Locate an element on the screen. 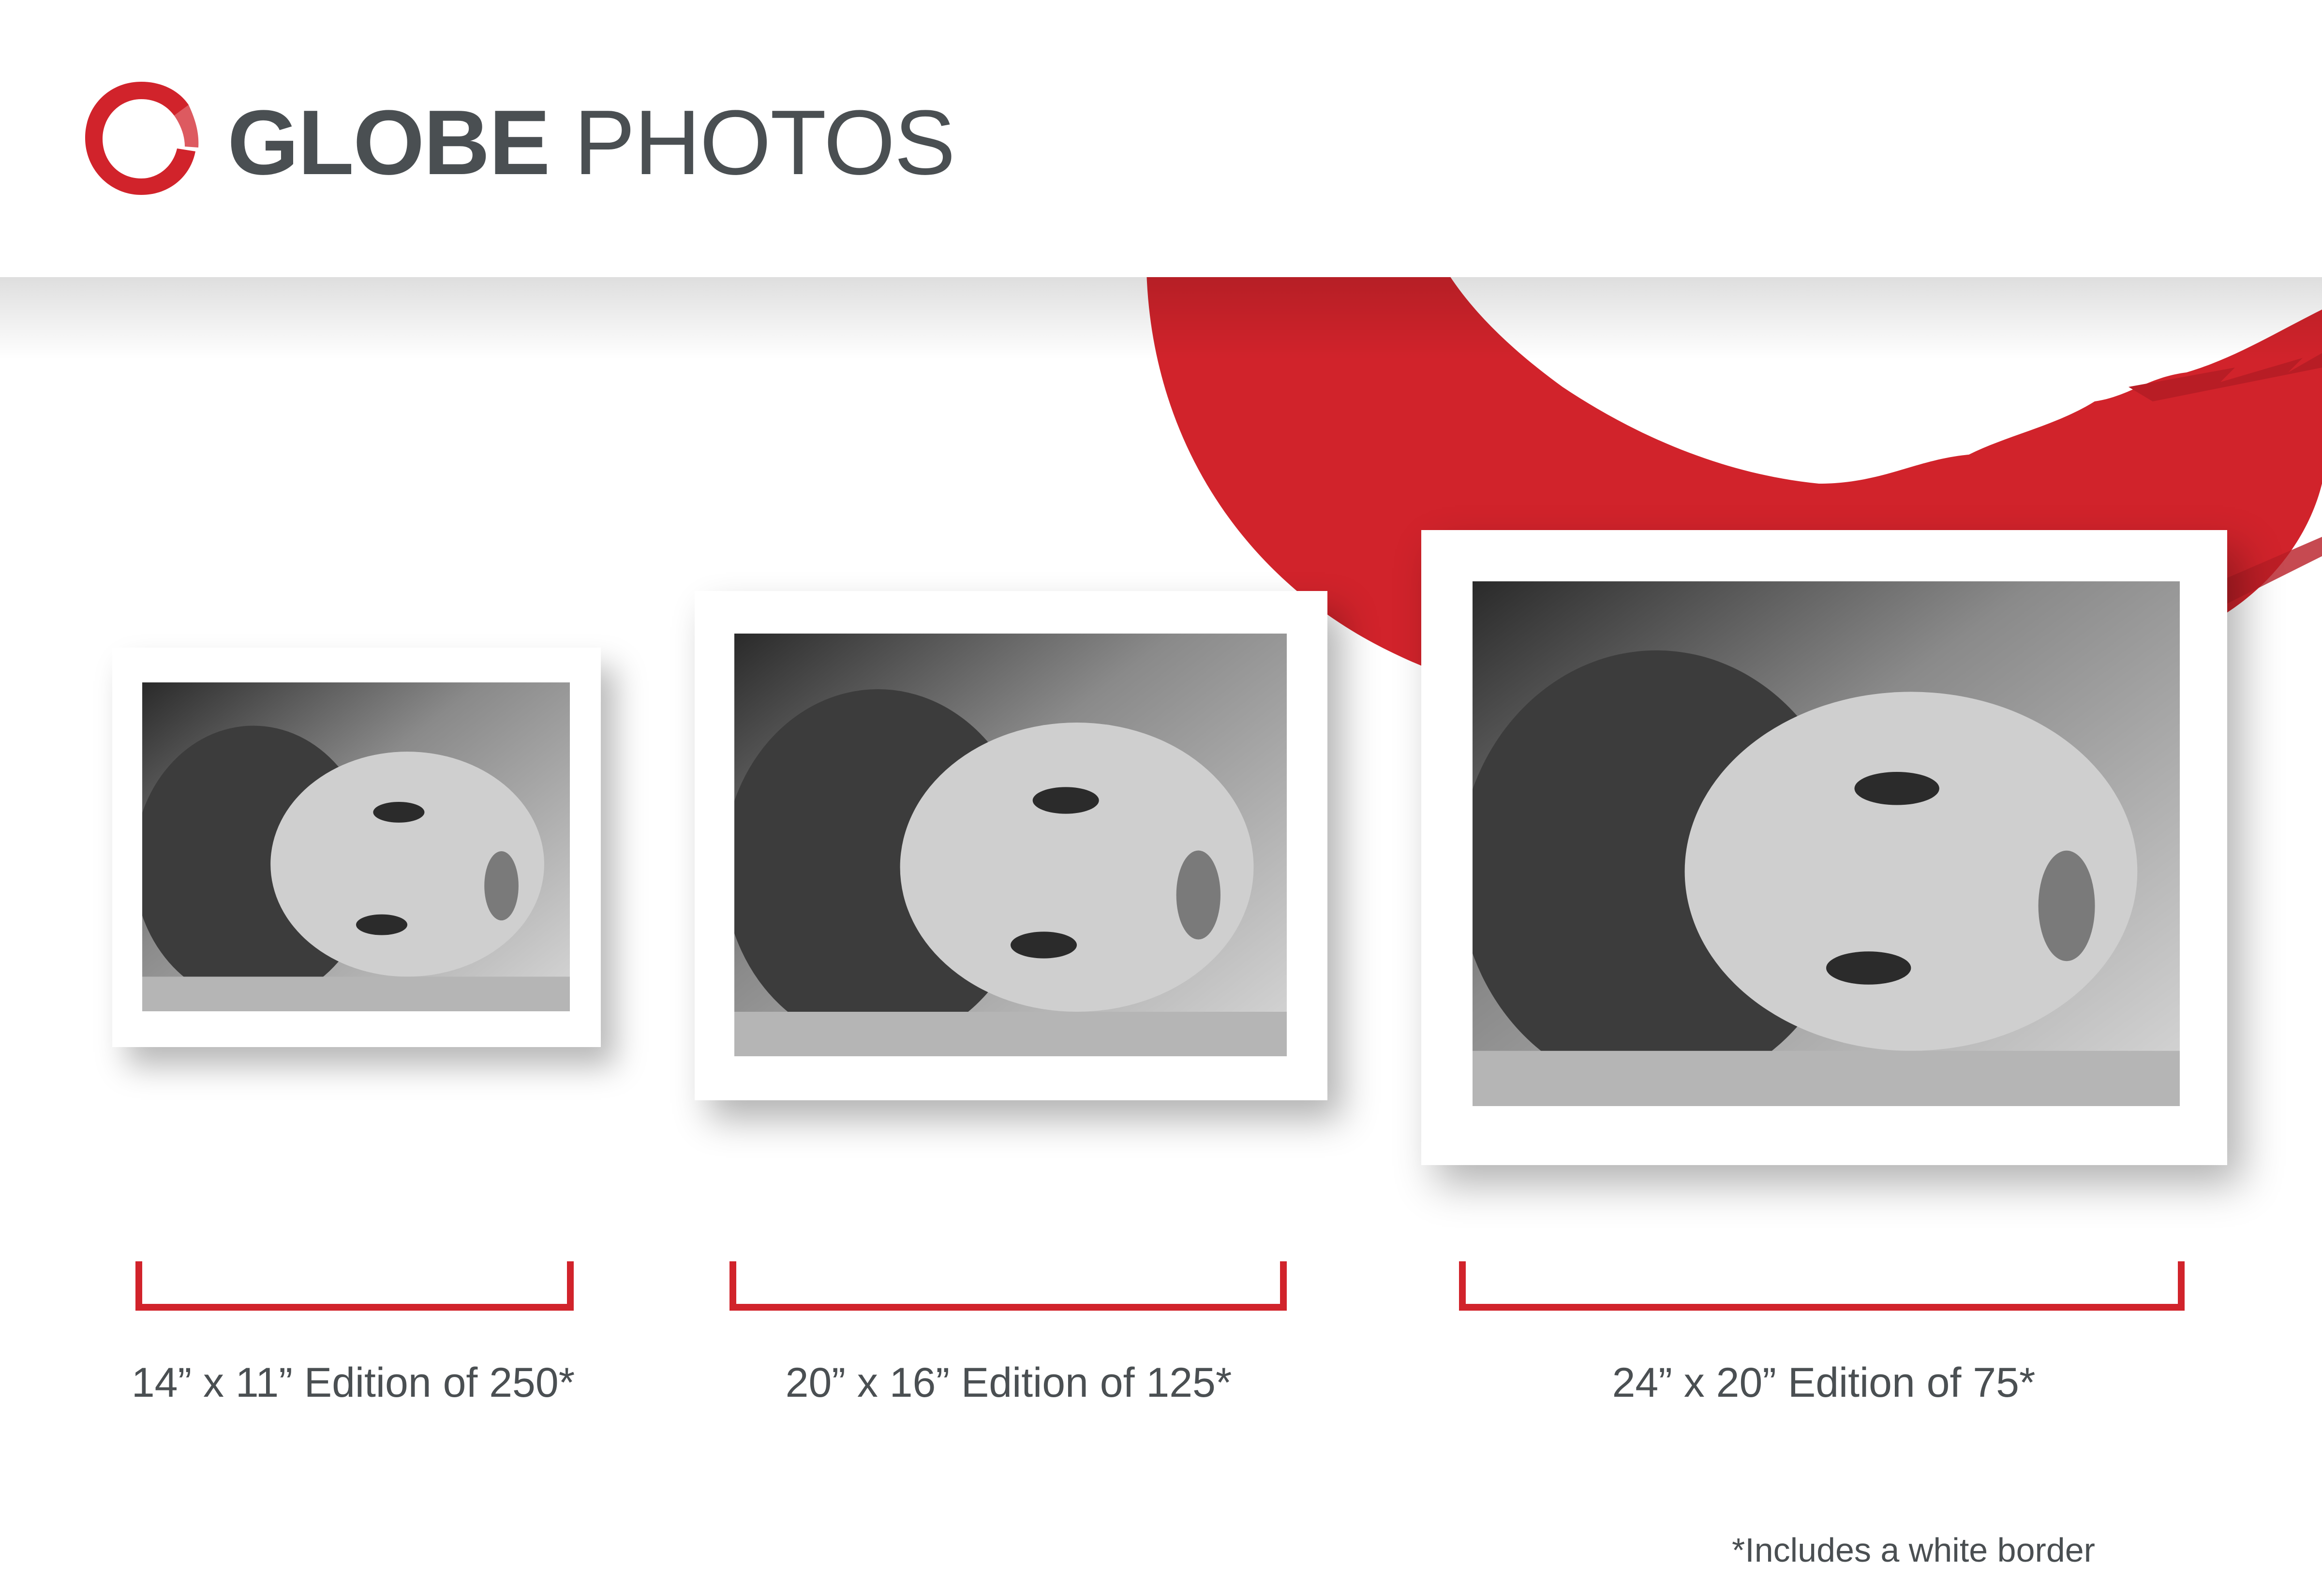 The image size is (2322, 1596). size-bracket-large is located at coordinates (1822, 1286).